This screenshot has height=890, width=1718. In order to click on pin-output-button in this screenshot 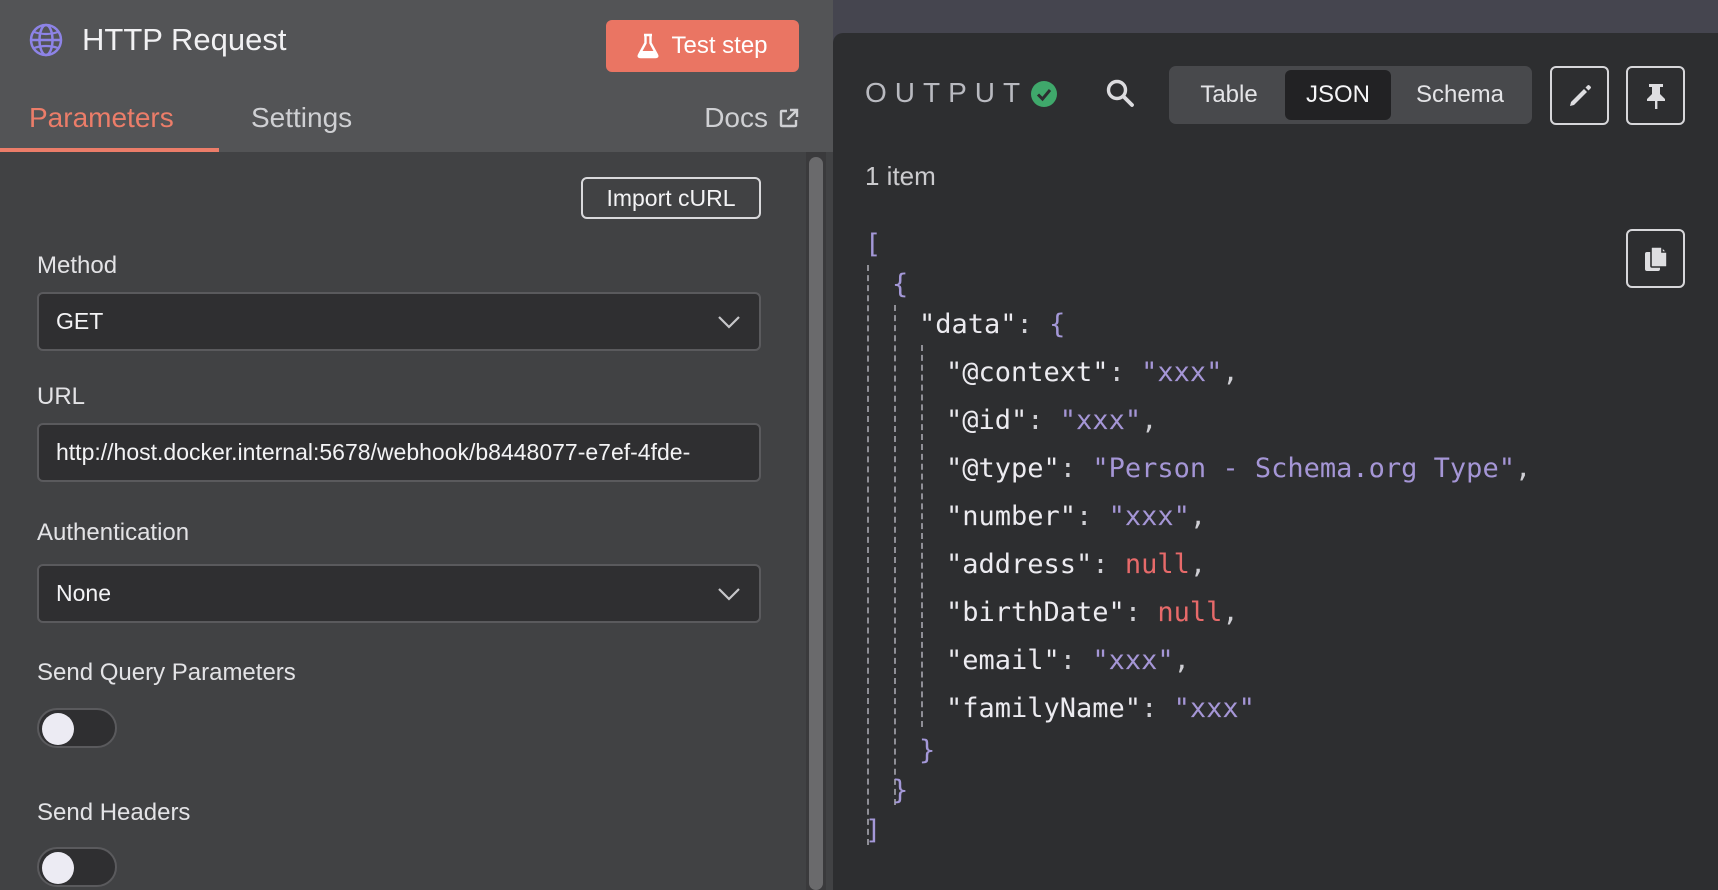, I will do `click(1655, 95)`.